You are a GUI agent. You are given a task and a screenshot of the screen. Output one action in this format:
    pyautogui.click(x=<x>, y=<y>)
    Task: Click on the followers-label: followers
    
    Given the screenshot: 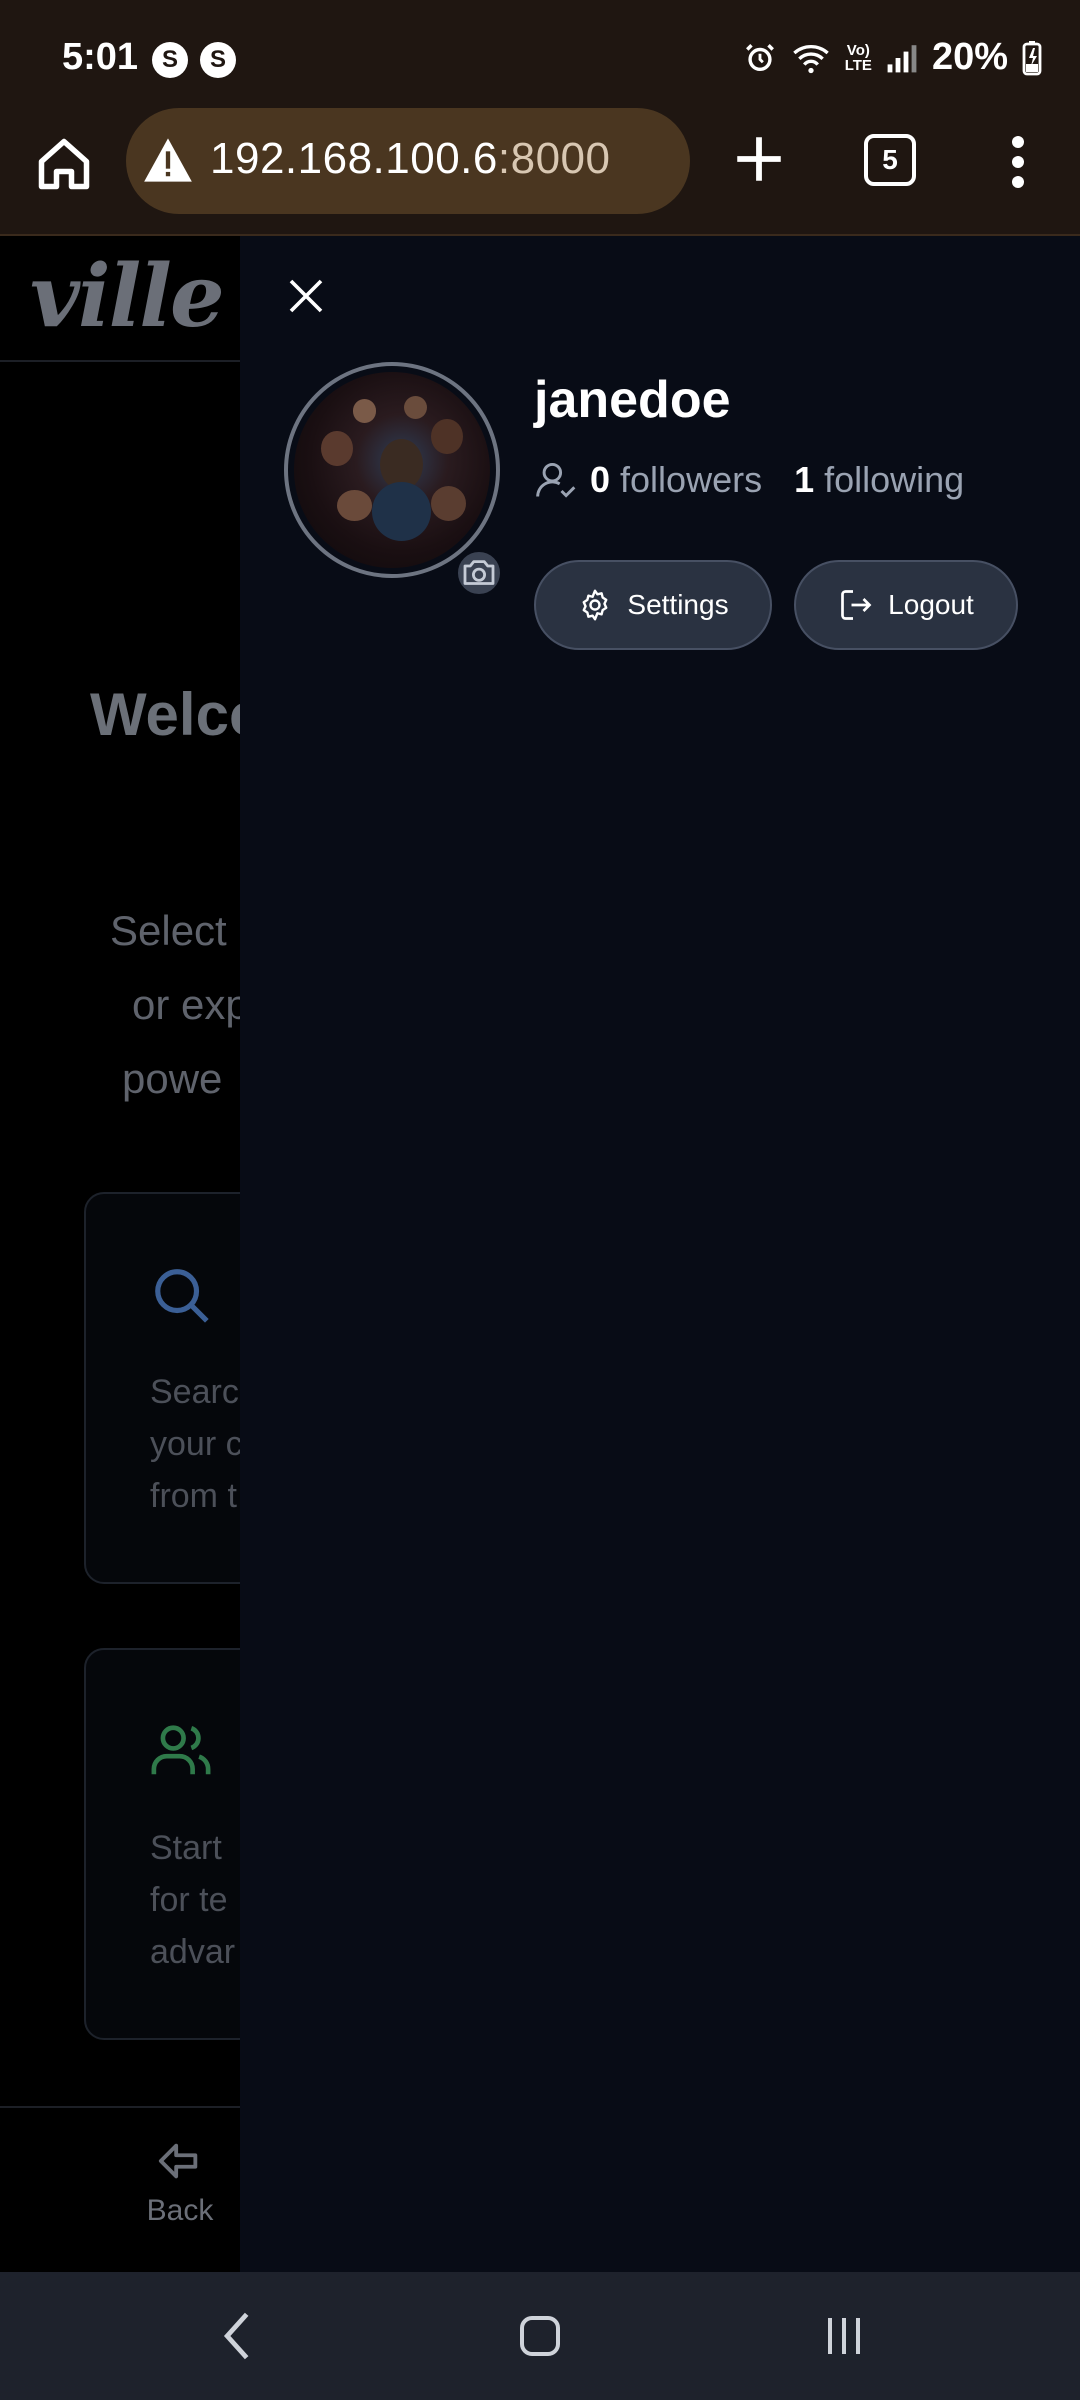 What is the action you would take?
    pyautogui.click(x=691, y=479)
    